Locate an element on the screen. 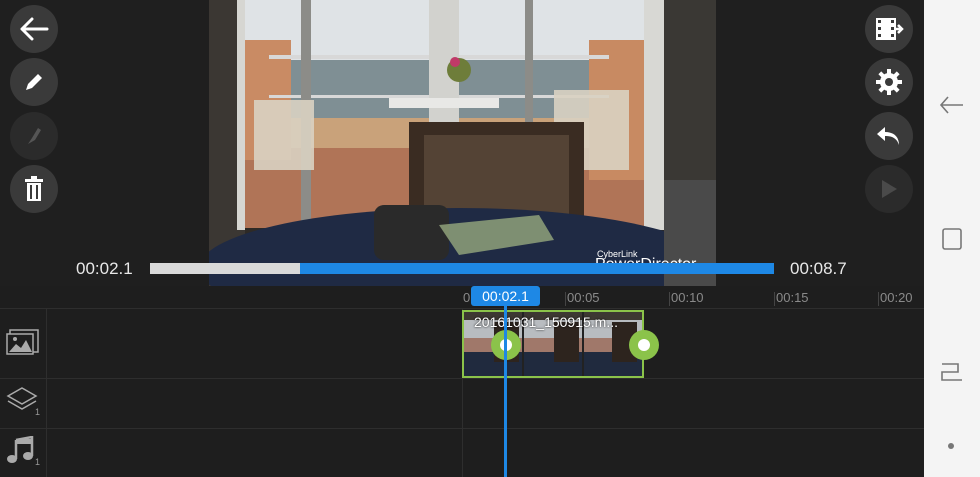  trim-progress-played is located at coordinates (225, 268).